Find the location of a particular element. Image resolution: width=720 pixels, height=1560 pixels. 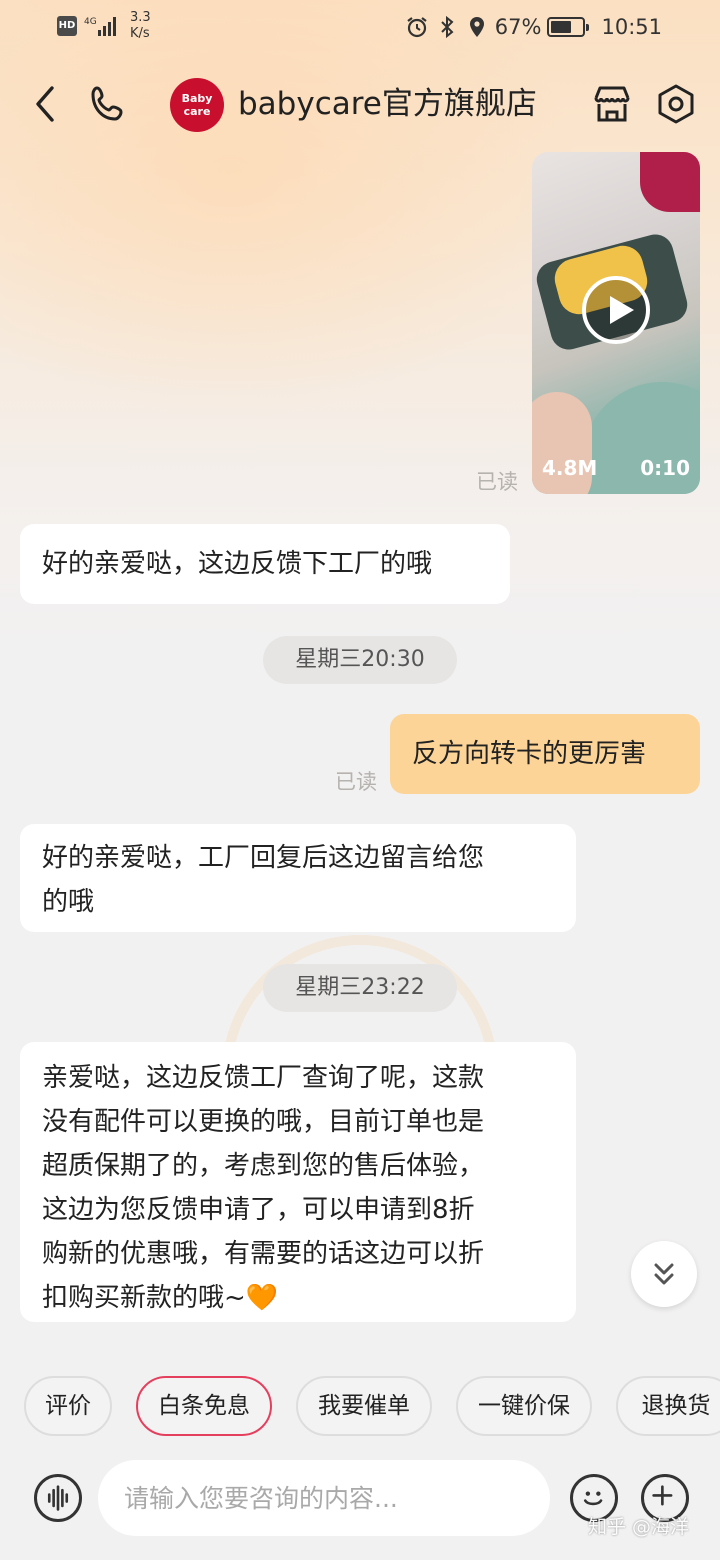

logo-text-baby: Baby is located at coordinates (197, 98).